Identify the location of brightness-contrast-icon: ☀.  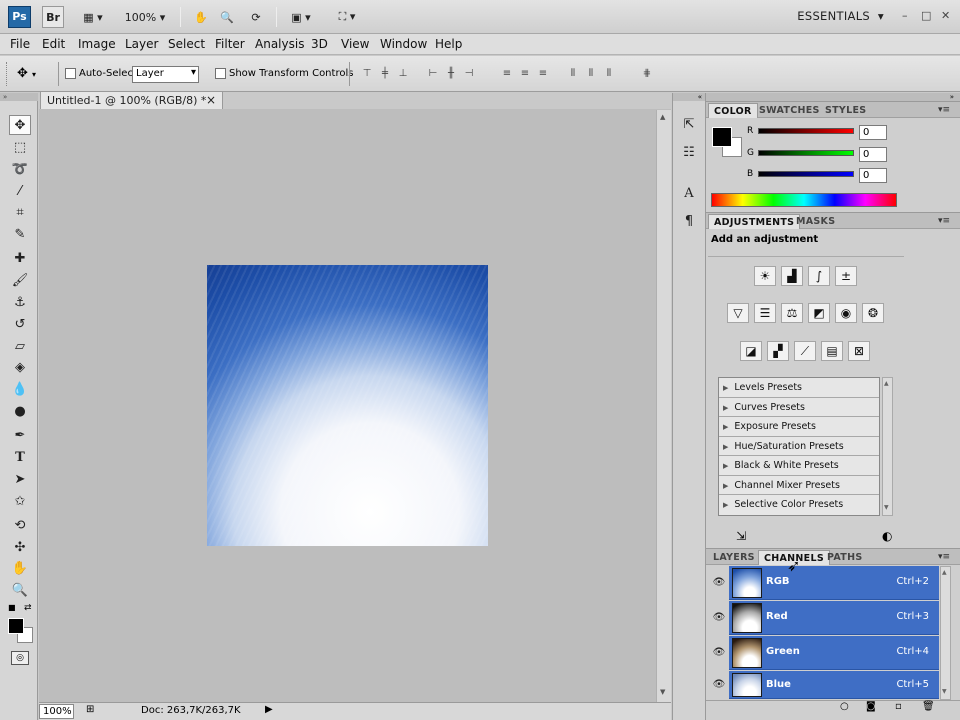
(765, 276).